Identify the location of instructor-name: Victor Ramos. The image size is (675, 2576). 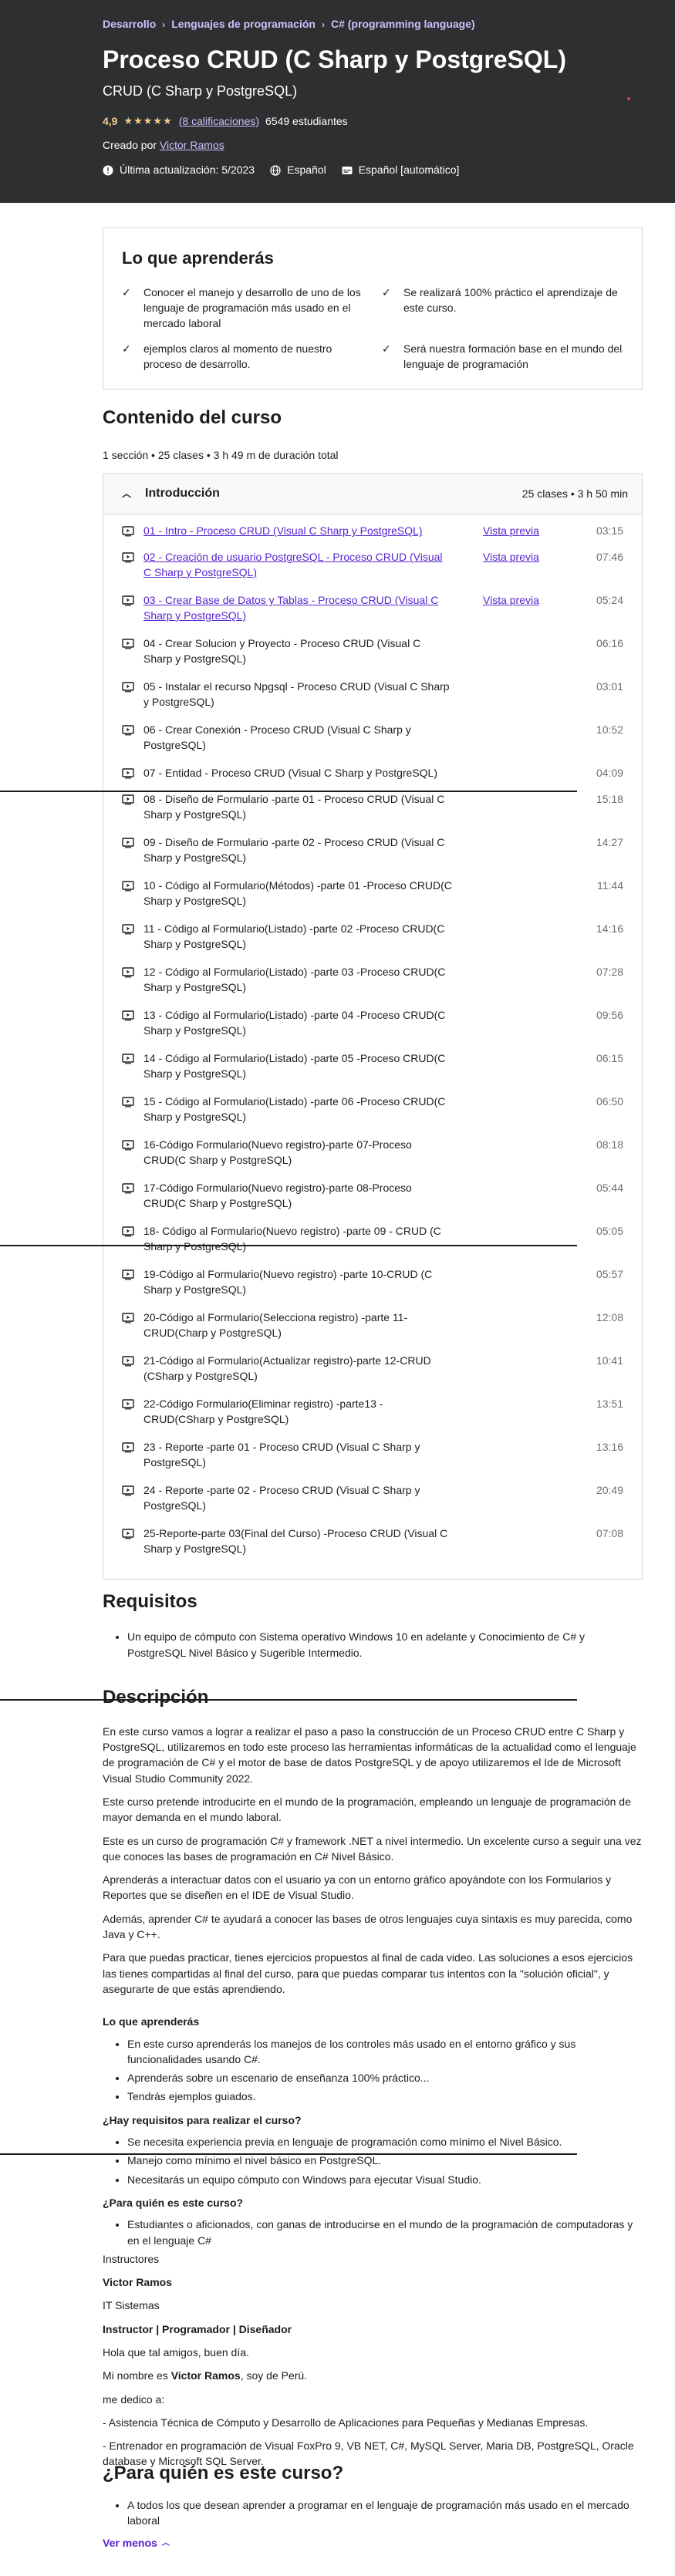
(137, 2282).